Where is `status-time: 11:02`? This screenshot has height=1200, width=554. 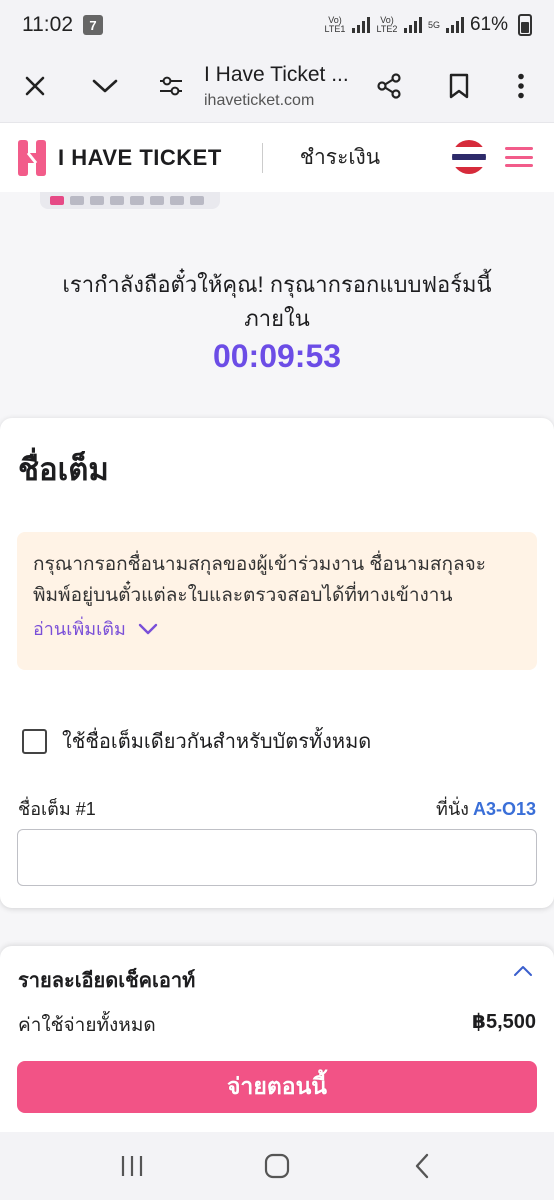
status-time: 11:02 is located at coordinates (47, 24).